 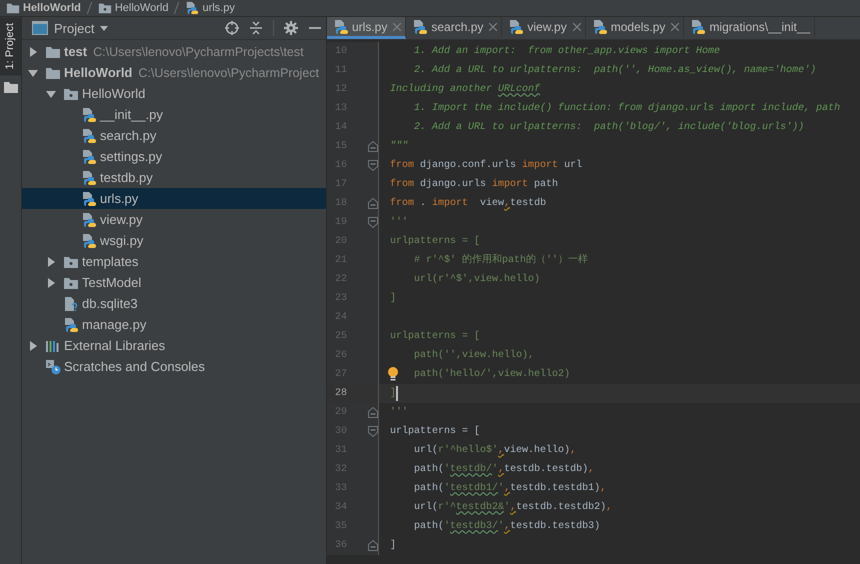 What do you see at coordinates (104, 28) in the screenshot?
I see `caret-icon` at bounding box center [104, 28].